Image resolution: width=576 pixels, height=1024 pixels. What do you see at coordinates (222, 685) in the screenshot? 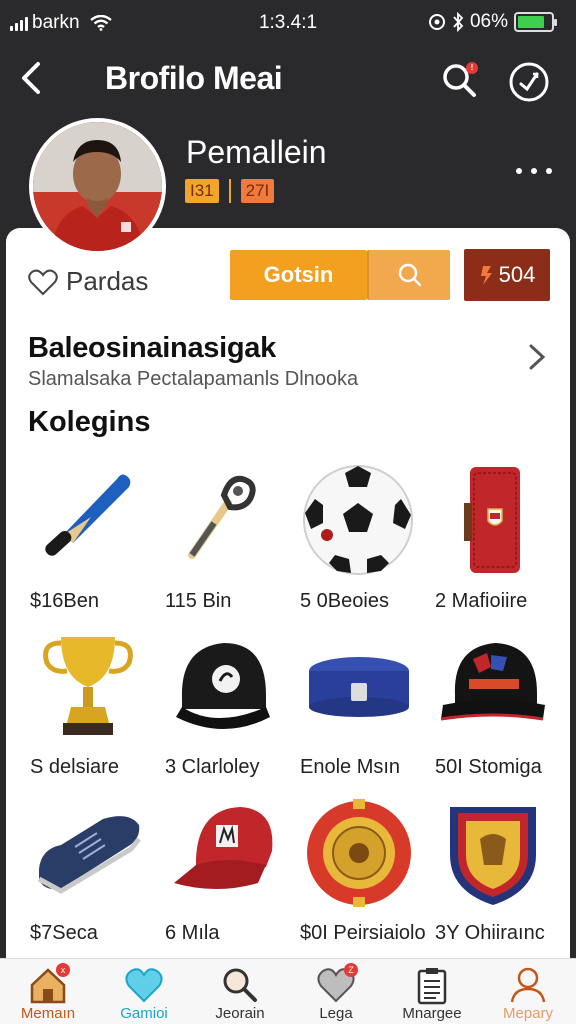
I see `black-cap-icon` at bounding box center [222, 685].